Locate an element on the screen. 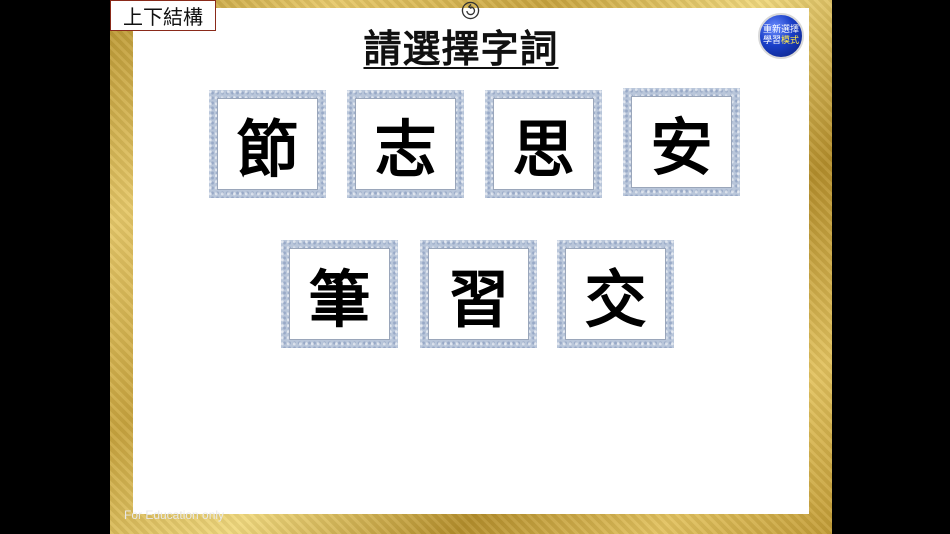  footer-note: For Education only is located at coordinates (174, 515).